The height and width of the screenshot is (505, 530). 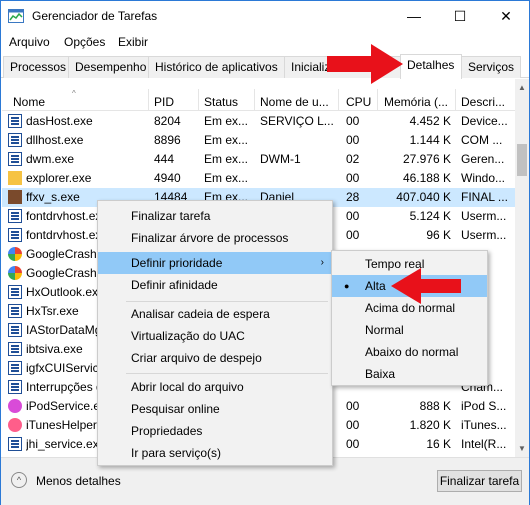 I want to click on cell-mem: 5.124 K, so click(x=430, y=216).